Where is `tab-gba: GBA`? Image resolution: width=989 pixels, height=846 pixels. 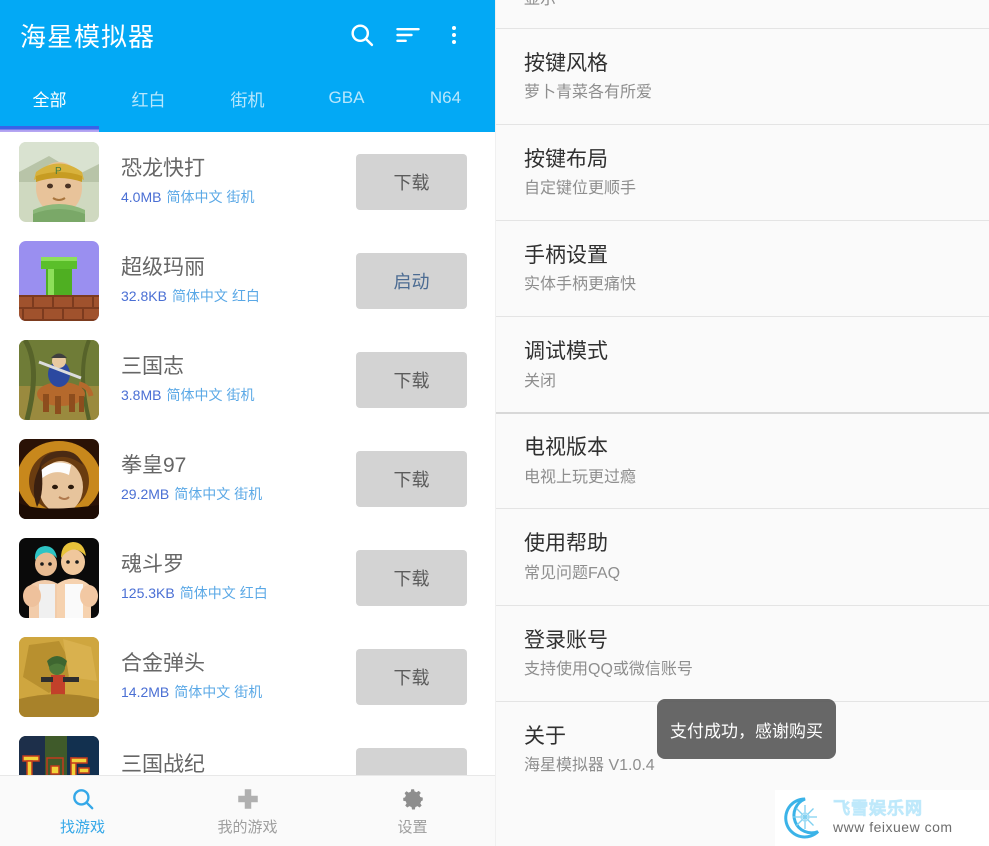
tab-gba: GBA is located at coordinates (346, 98).